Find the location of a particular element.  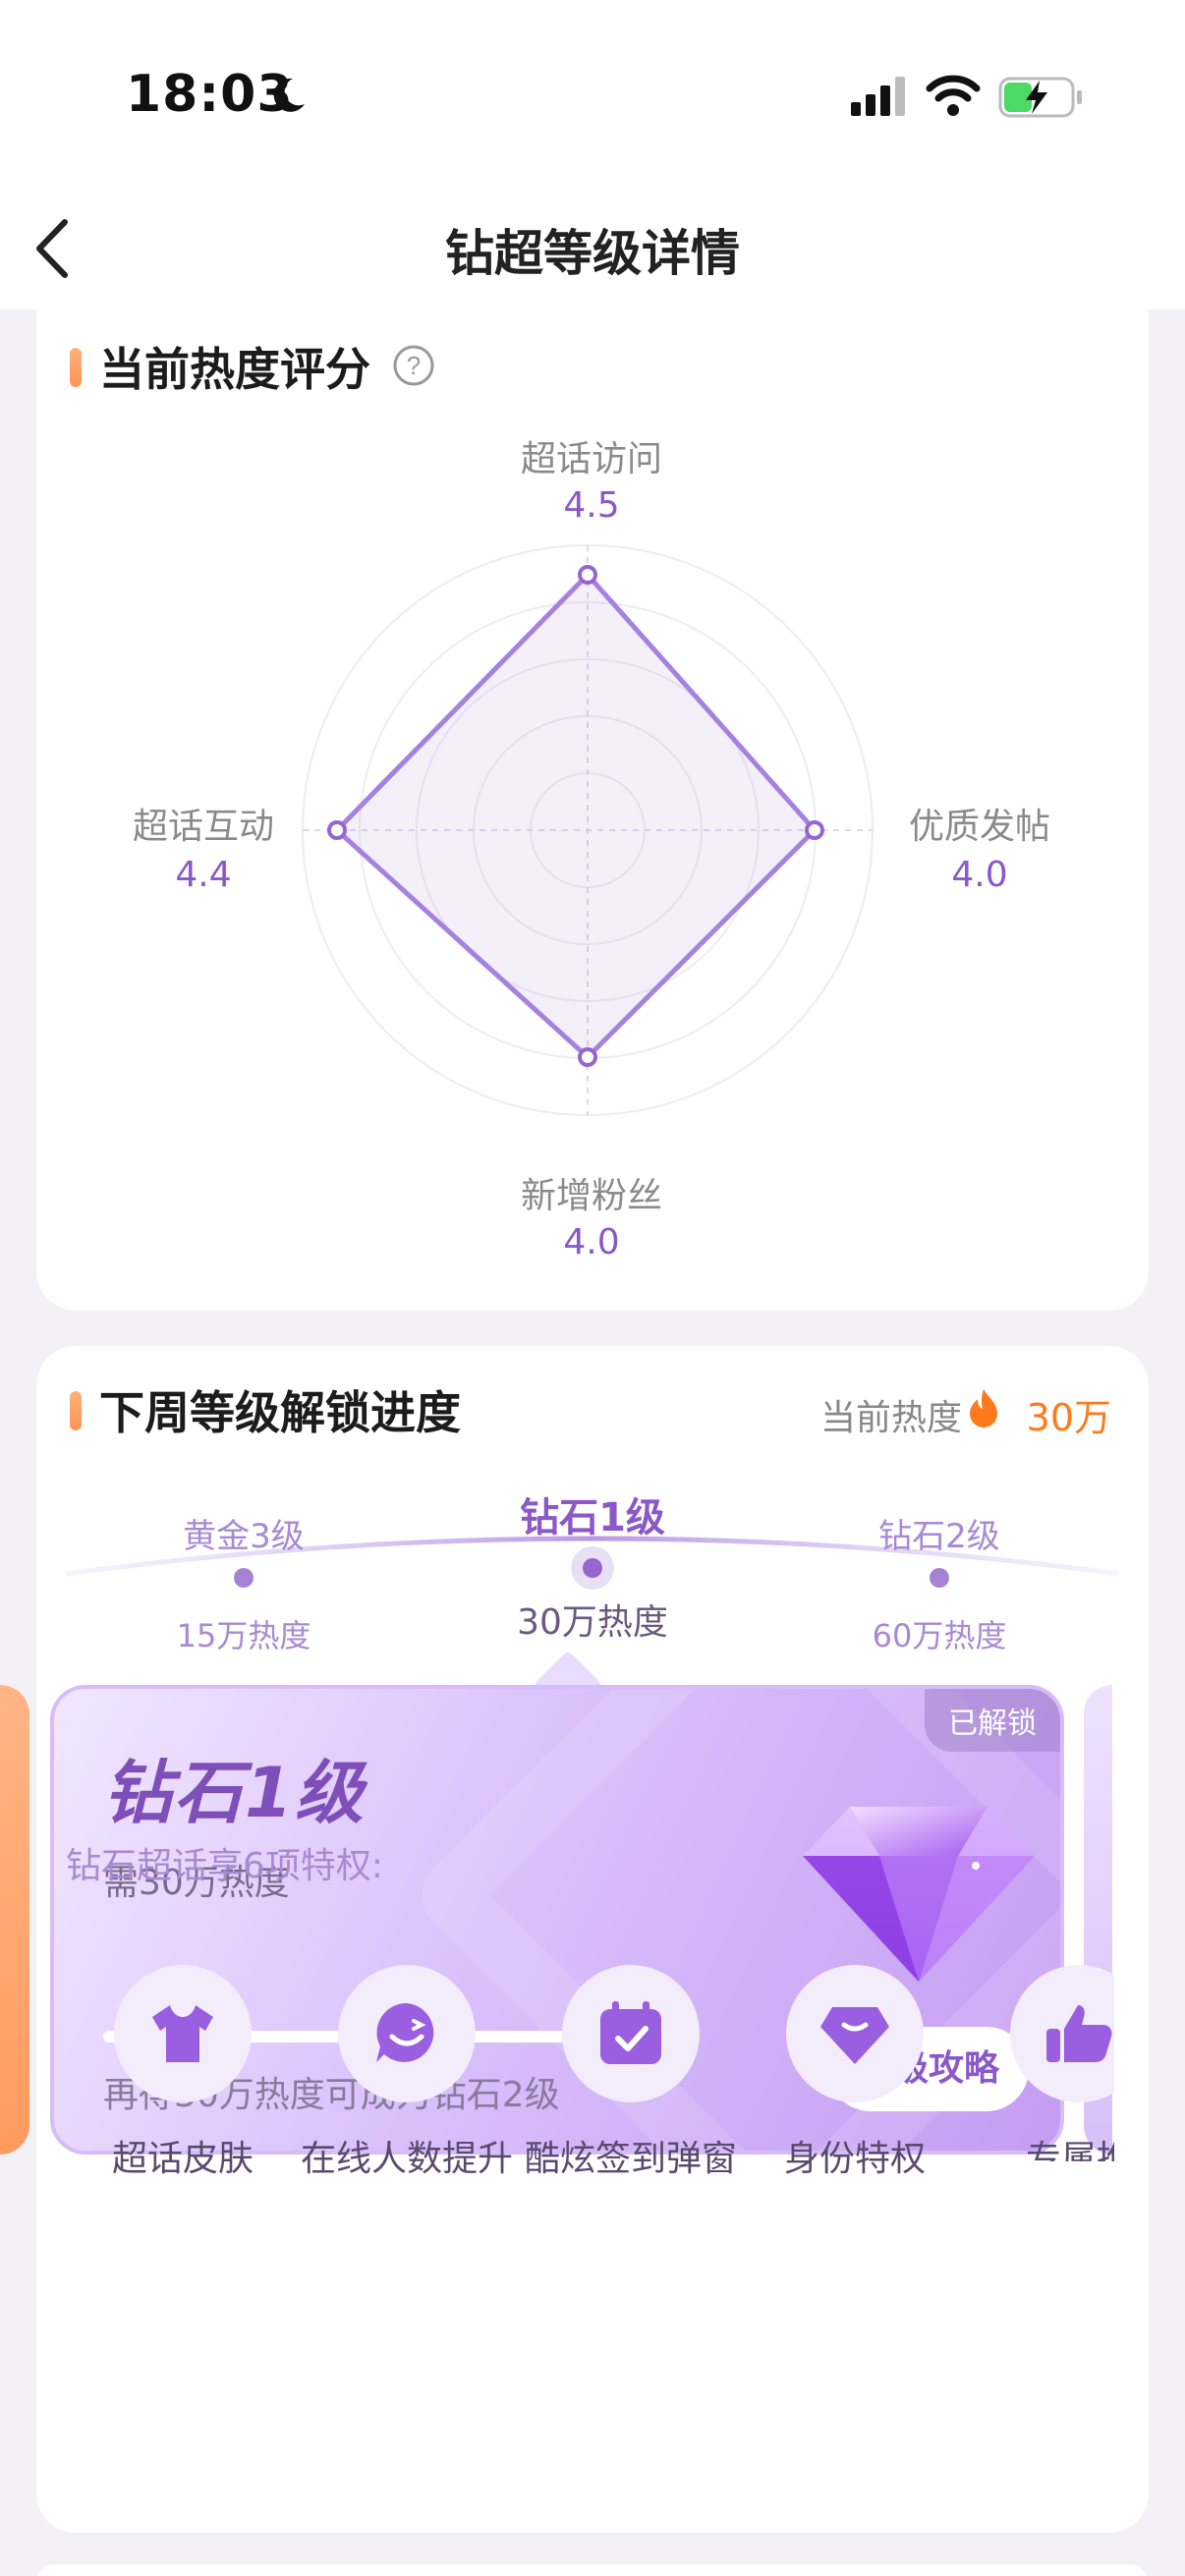

radar-label-visits: 超话访问 is located at coordinates (591, 459).